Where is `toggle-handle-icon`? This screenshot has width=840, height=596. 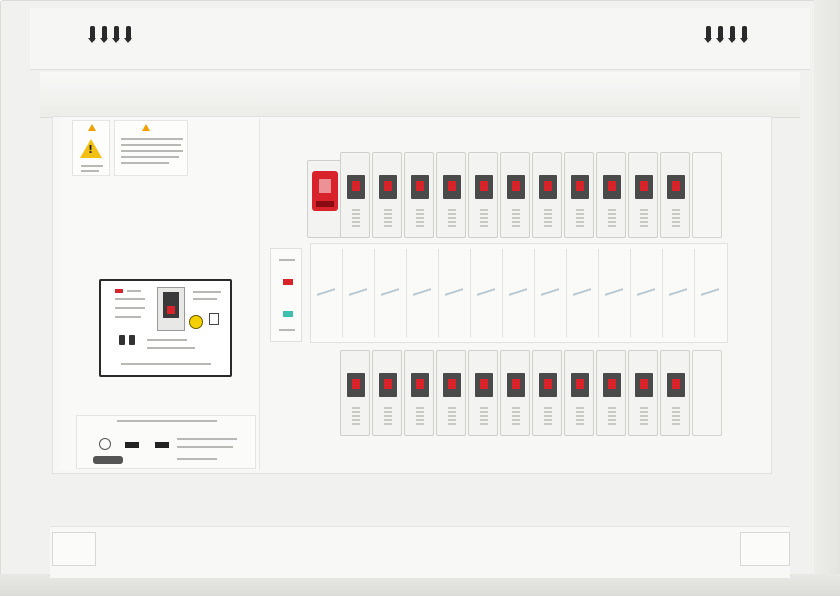
toggle-handle-icon is located at coordinates (171, 305).